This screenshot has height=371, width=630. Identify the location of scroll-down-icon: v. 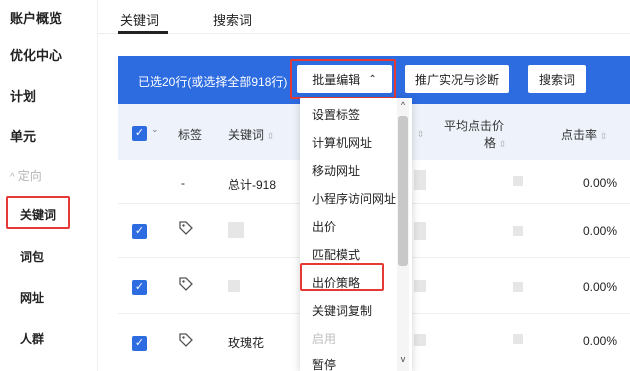
(403, 359).